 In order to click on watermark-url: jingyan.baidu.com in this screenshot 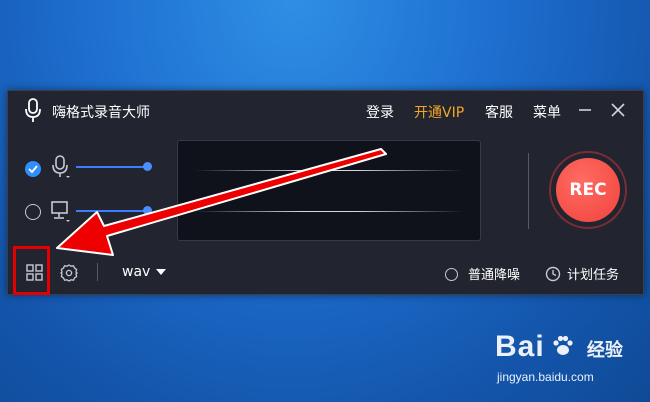, I will do `click(545, 377)`.